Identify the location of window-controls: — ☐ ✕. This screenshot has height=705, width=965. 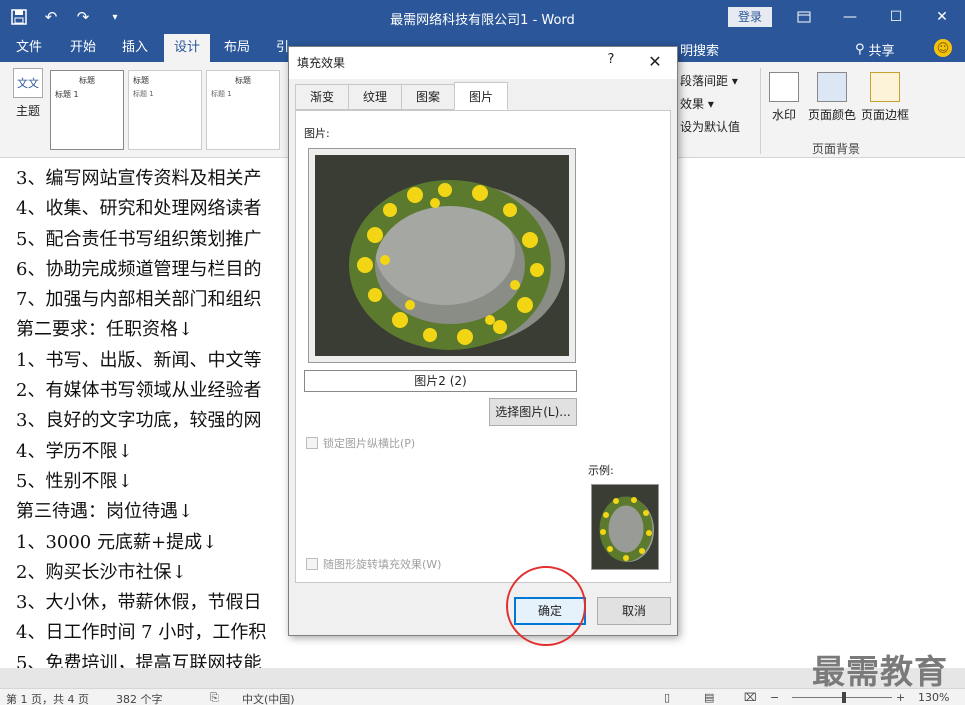
(873, 17).